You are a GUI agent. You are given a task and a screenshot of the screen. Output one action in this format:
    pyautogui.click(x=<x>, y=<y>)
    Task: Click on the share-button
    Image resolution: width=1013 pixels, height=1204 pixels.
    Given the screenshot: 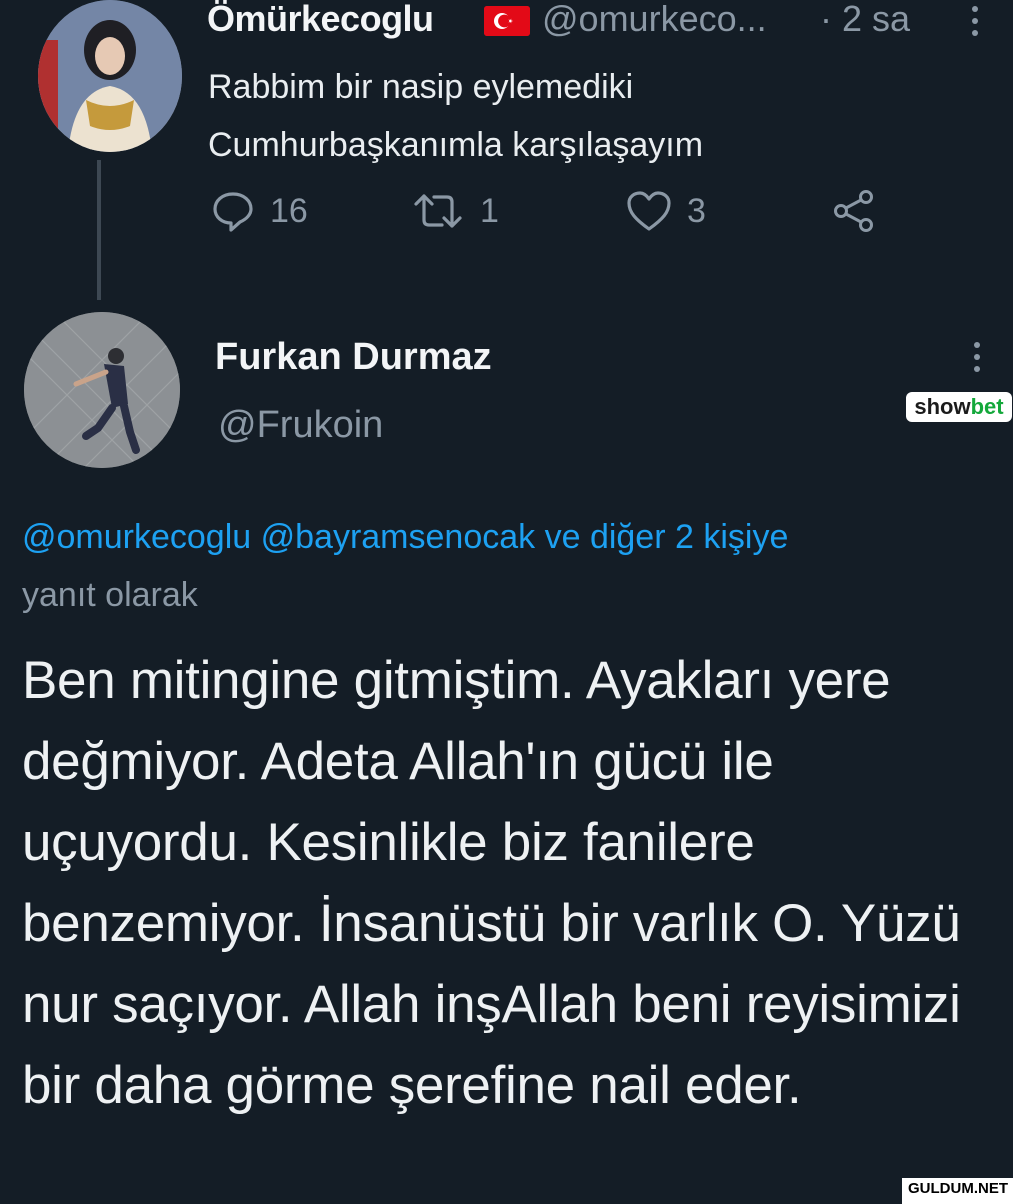 What is the action you would take?
    pyautogui.click(x=854, y=211)
    